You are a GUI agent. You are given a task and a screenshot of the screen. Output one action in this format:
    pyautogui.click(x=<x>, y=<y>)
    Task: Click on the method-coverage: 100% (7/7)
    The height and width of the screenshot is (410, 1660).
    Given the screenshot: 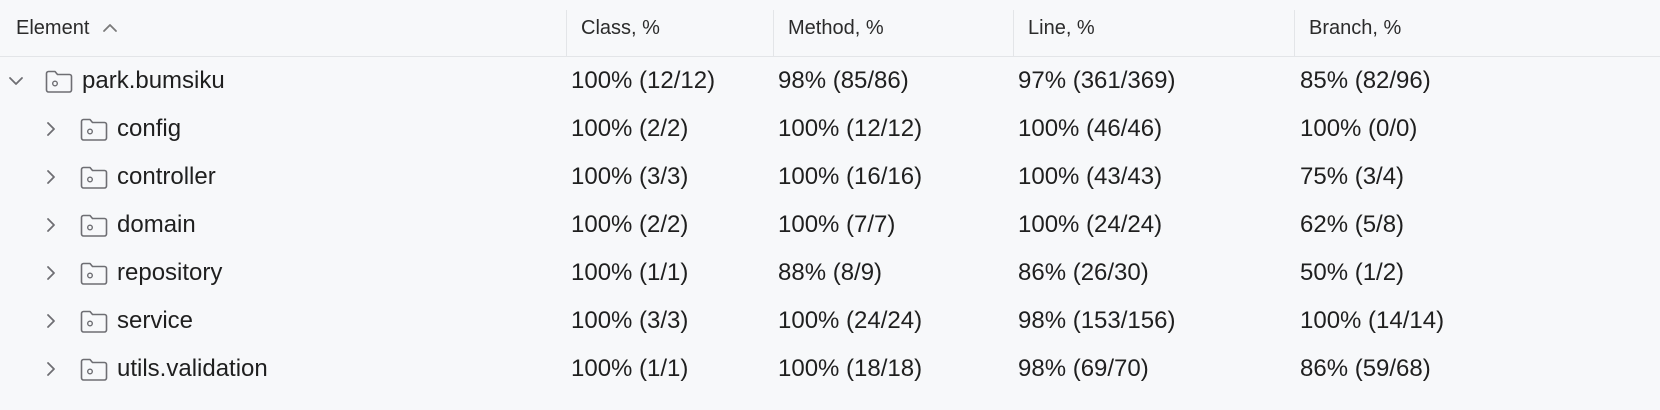 What is the action you would take?
    pyautogui.click(x=837, y=224)
    